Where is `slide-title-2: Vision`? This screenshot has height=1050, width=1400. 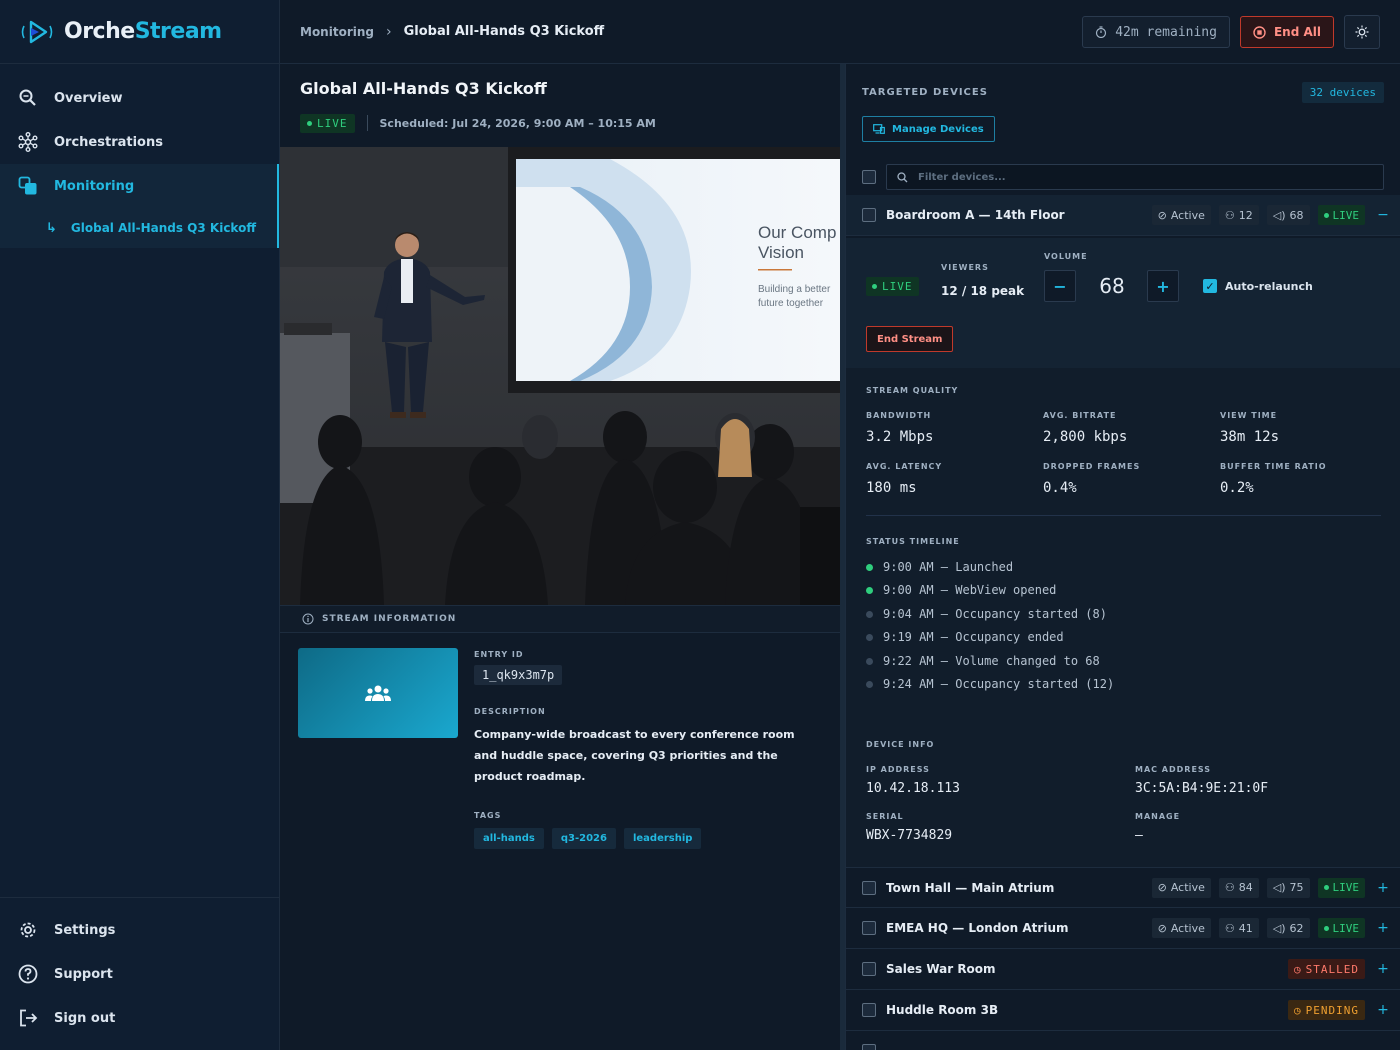 slide-title-2: Vision is located at coordinates (781, 252).